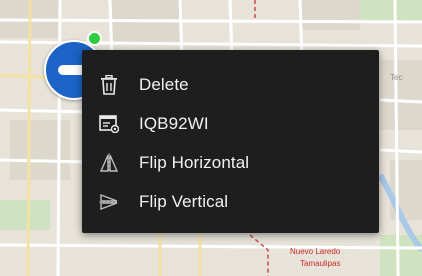  Describe the element at coordinates (230, 84) in the screenshot. I see `menu-item-delete: Delete` at that location.